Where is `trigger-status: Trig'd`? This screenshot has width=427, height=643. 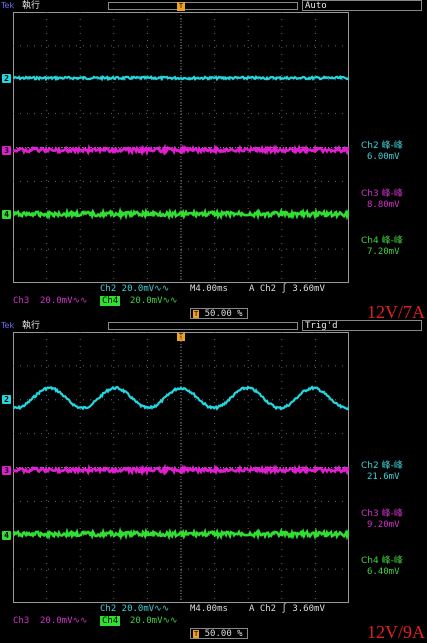 trigger-status: Trig'd is located at coordinates (362, 325).